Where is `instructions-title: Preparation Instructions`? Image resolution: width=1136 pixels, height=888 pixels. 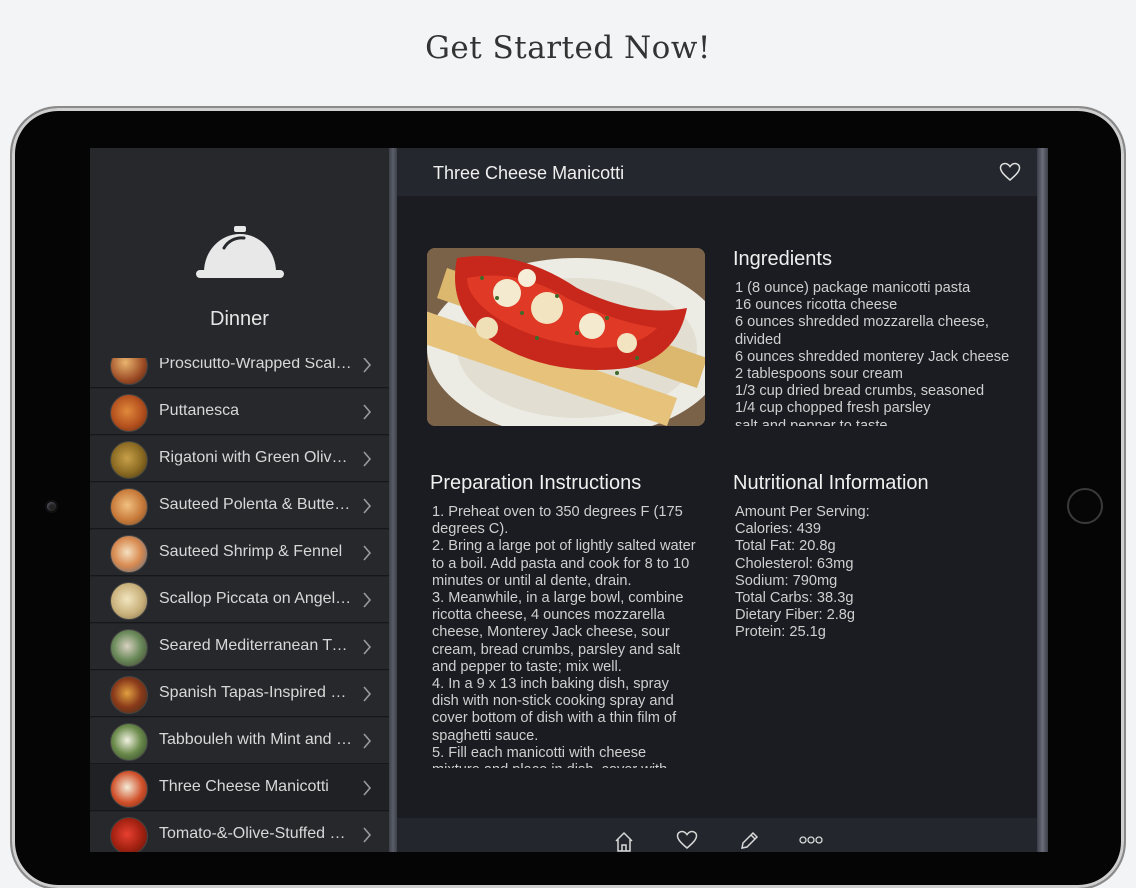
instructions-title: Preparation Instructions is located at coordinates (536, 483).